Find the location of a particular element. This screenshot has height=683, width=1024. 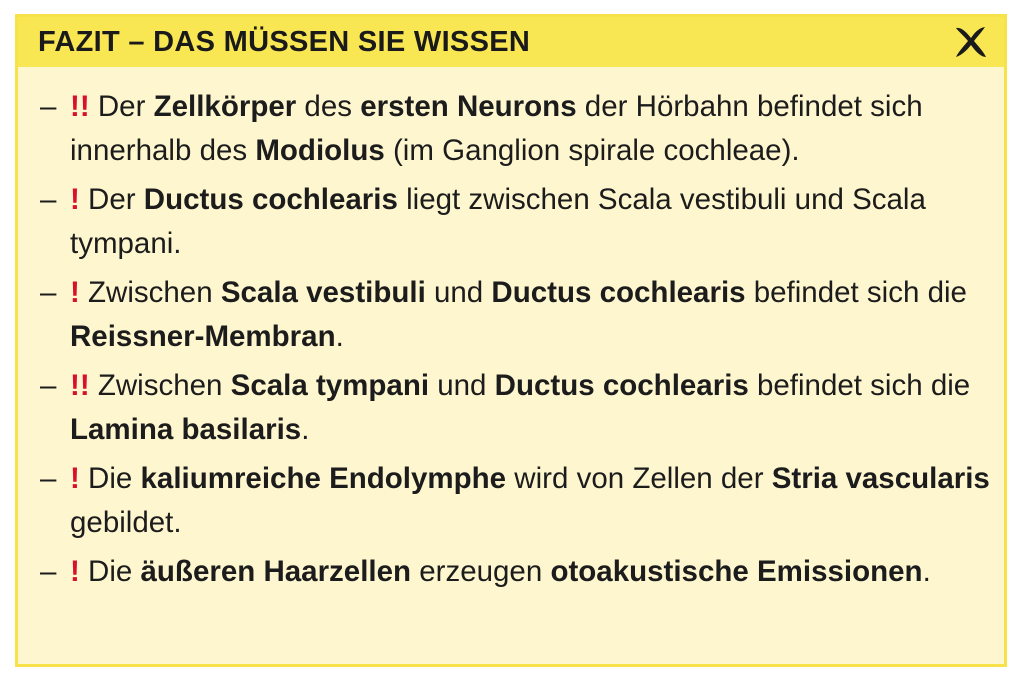

item-text: wird von Zellen der is located at coordinates (639, 478).